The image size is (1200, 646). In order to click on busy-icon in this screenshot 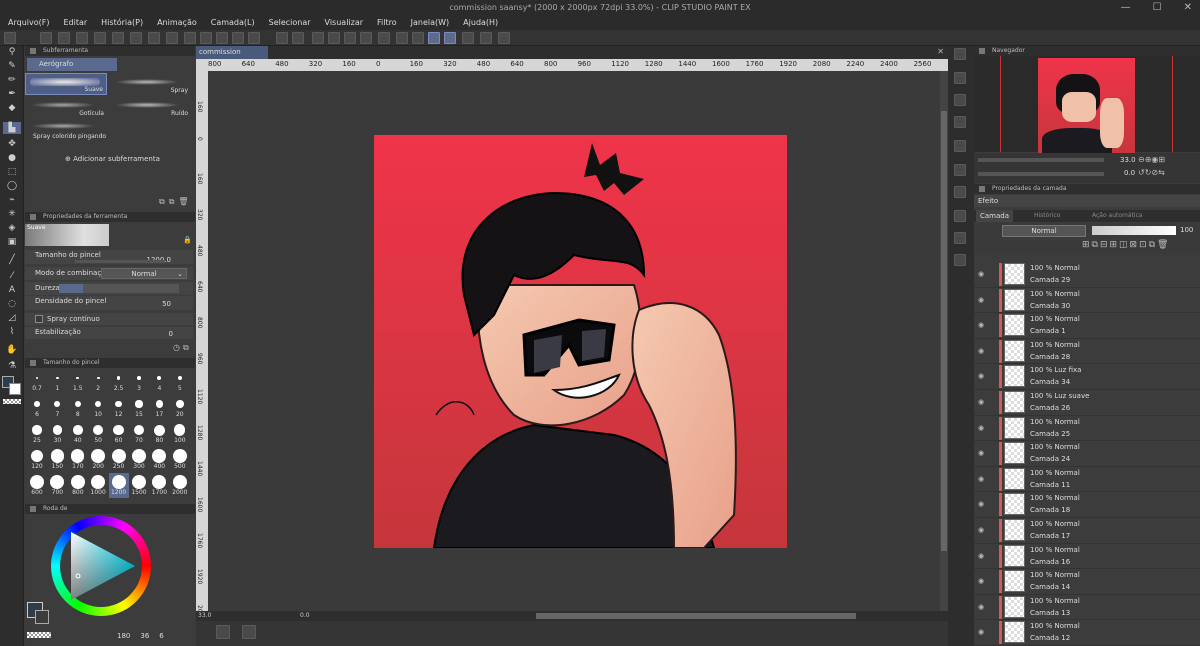, I will do `click(318, 38)`.